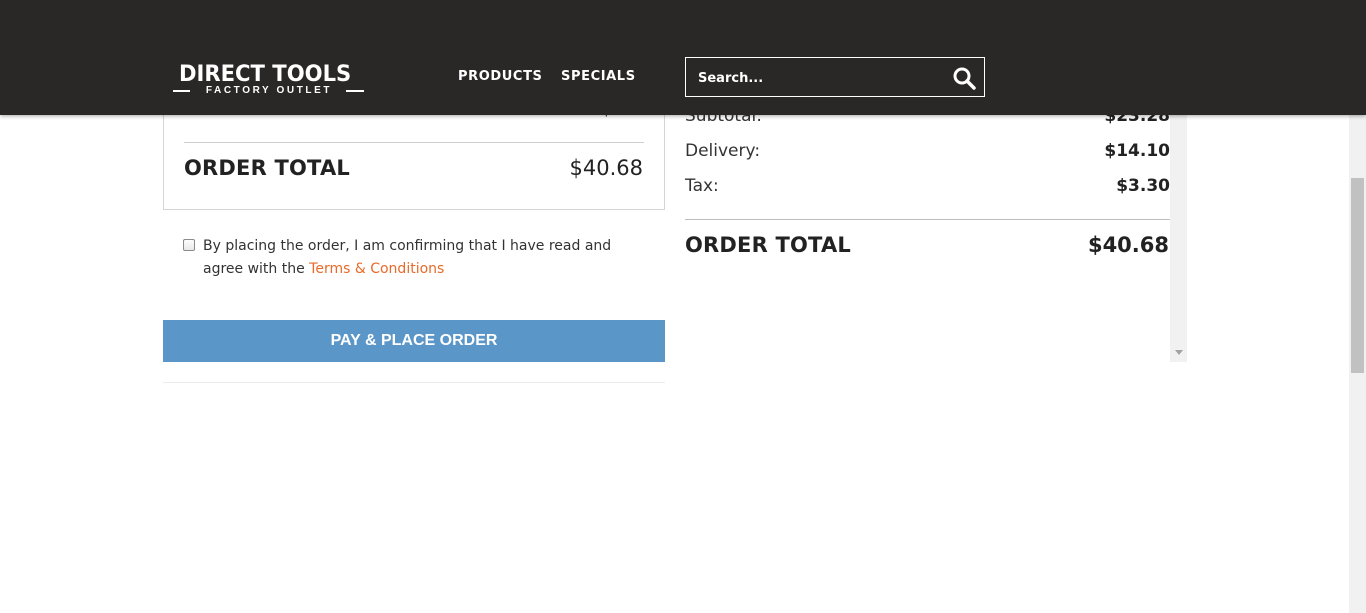  Describe the element at coordinates (1178, 231) in the screenshot. I see `summary-scrollbar` at that location.